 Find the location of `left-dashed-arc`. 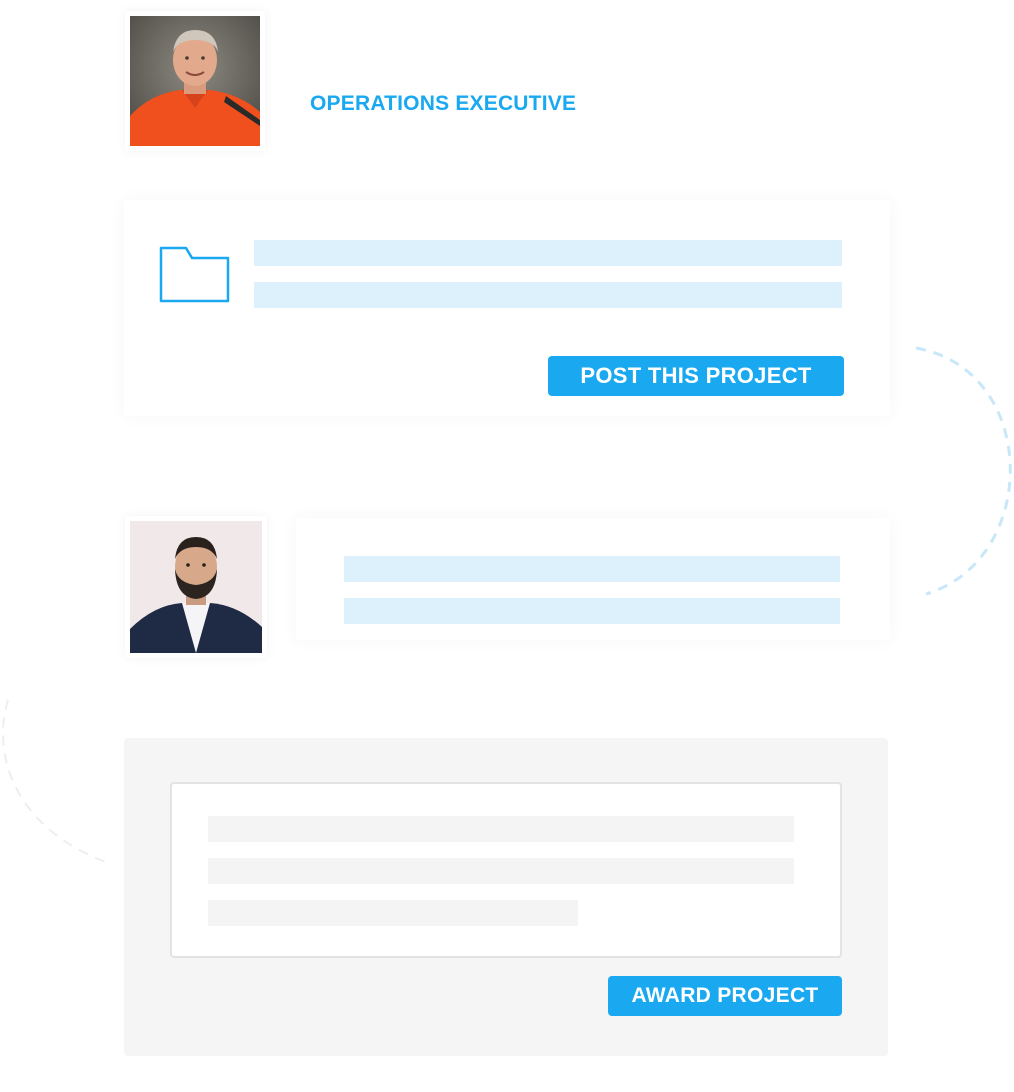

left-dashed-arc is located at coordinates (54, 781).